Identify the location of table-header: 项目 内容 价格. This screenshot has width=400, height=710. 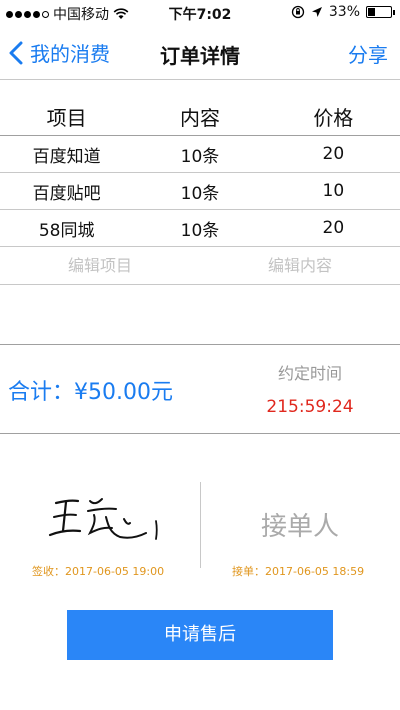
(200, 117).